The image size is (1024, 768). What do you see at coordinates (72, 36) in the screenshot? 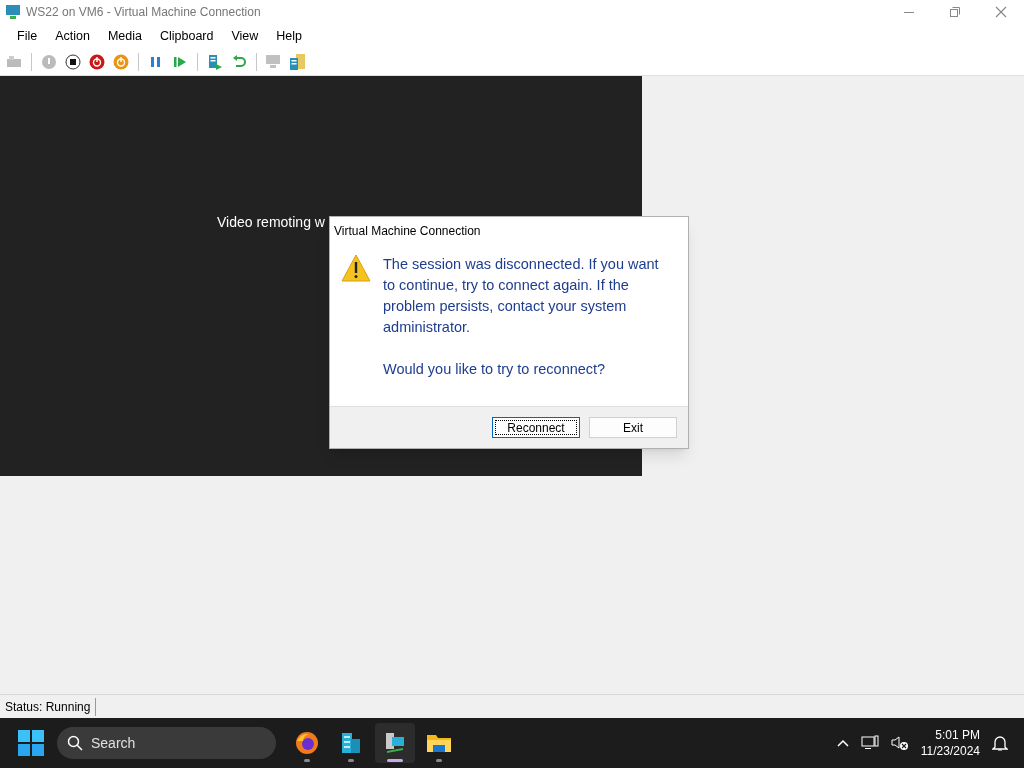
I see `menu-item: Action` at bounding box center [72, 36].